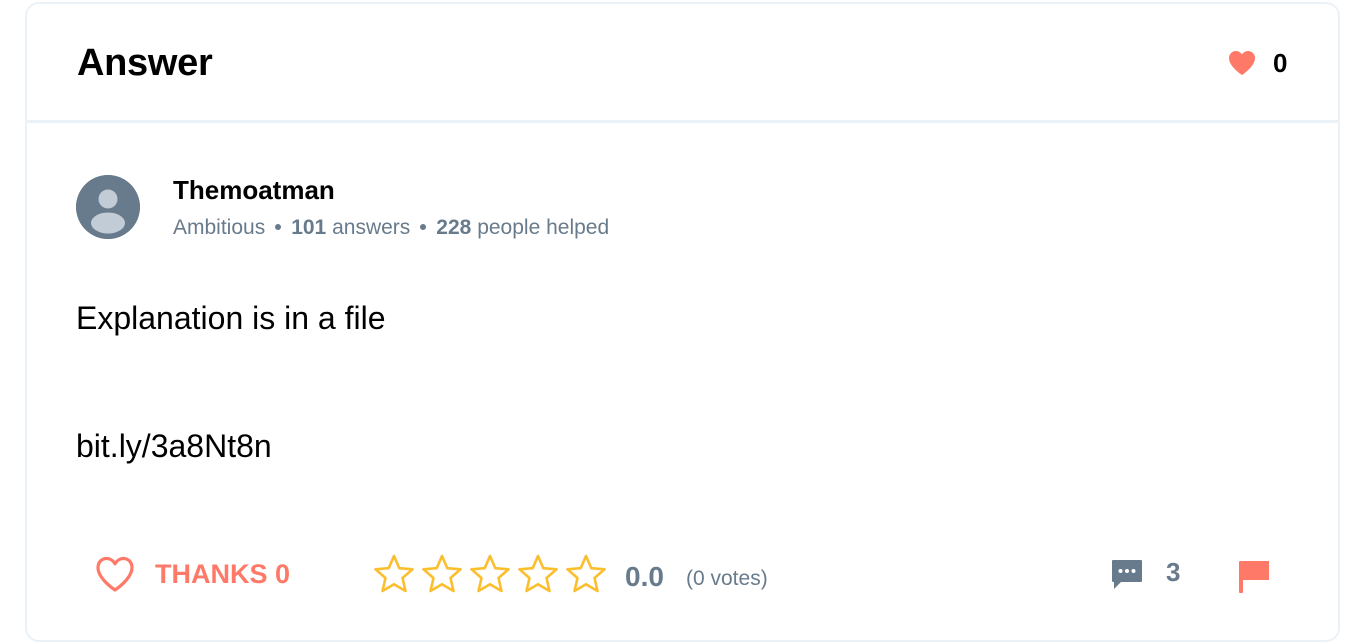 This screenshot has height=642, width=1346. What do you see at coordinates (1173, 572) in the screenshot?
I see `comments-count: 3` at bounding box center [1173, 572].